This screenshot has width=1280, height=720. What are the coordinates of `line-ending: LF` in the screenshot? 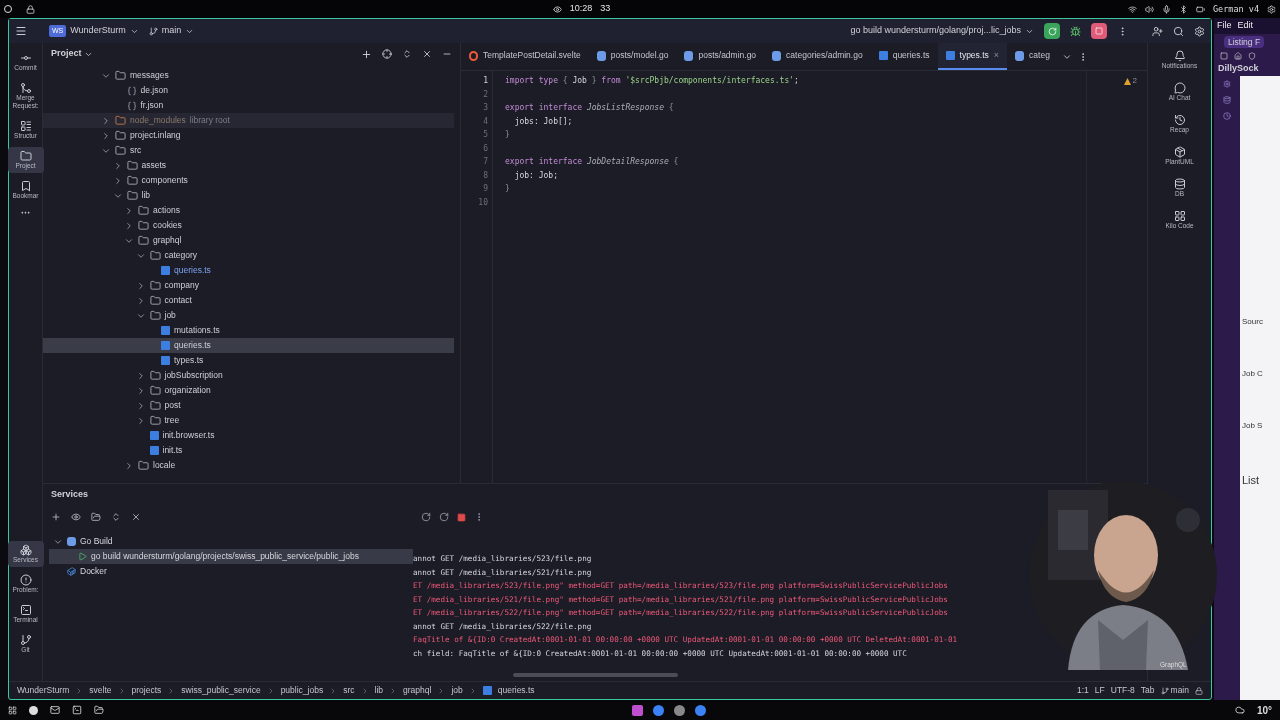 It's located at (1099, 690).